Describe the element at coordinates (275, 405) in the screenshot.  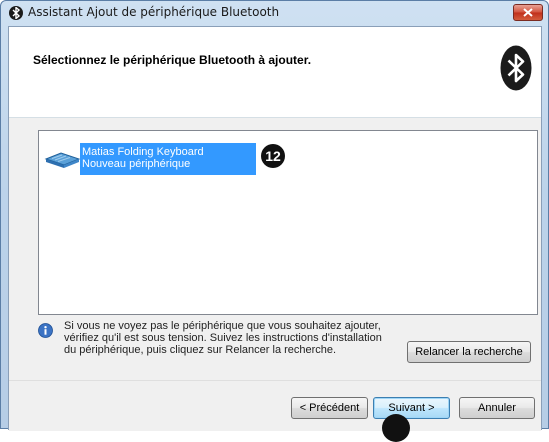
I see `wizard-footer: < Précédent Suivant > Annuler` at that location.